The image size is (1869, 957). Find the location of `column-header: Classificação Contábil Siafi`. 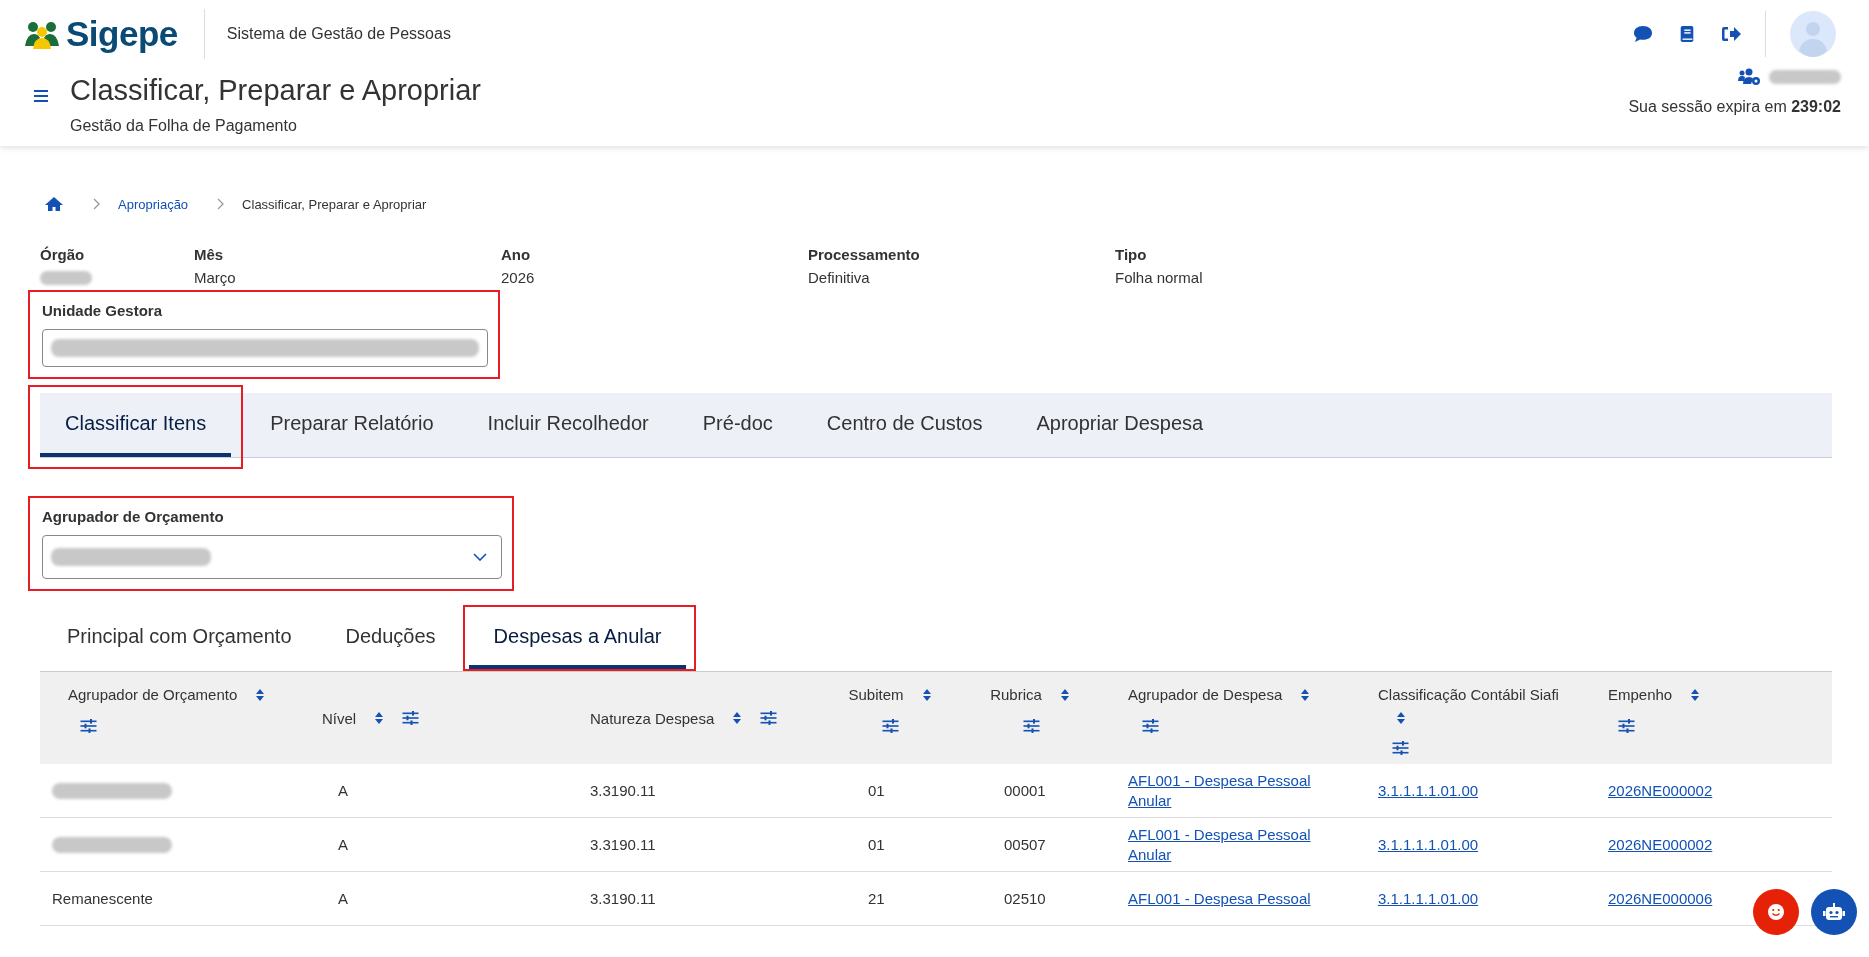

column-header: Classificação Contábil Siafi is located at coordinates (1468, 694).